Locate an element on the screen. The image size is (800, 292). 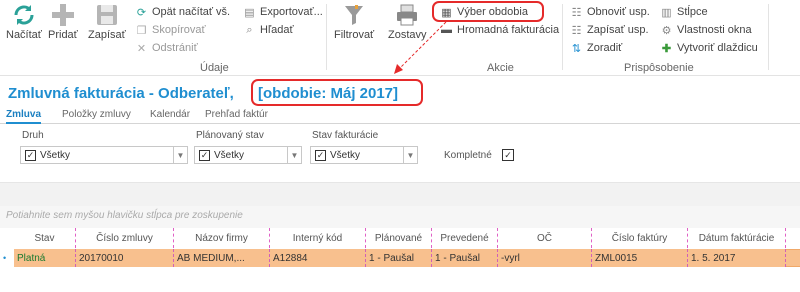
page-title: Zmluvná fakturácia - Odberateľ, is located at coordinates (121, 93).